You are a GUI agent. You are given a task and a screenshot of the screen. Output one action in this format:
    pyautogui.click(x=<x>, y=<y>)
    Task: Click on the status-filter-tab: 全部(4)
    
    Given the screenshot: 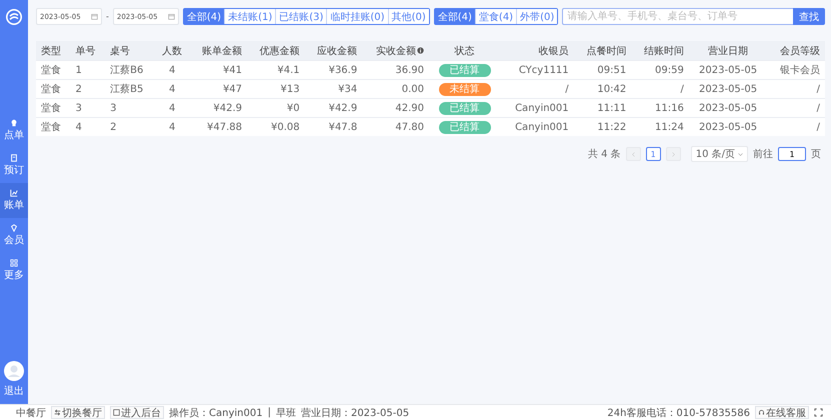 What is the action you would take?
    pyautogui.click(x=205, y=16)
    